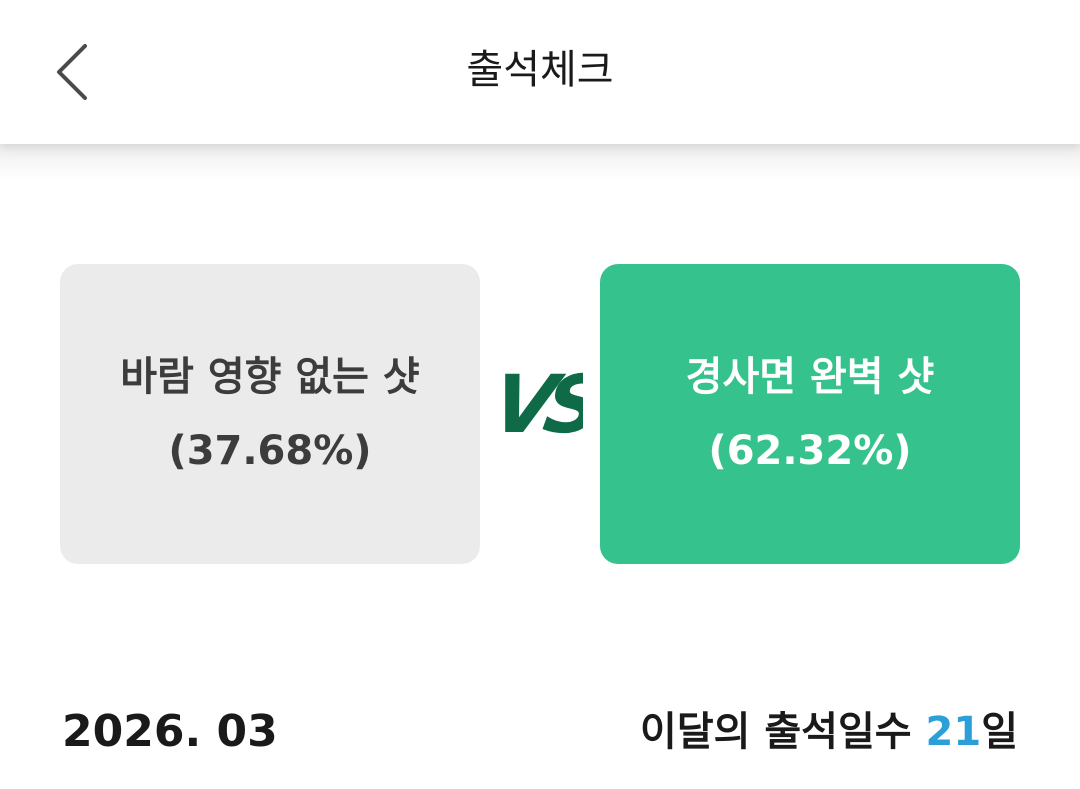 The width and height of the screenshot is (1080, 789). What do you see at coordinates (810, 377) in the screenshot?
I see `option-label: 경사면 완벽 샷` at bounding box center [810, 377].